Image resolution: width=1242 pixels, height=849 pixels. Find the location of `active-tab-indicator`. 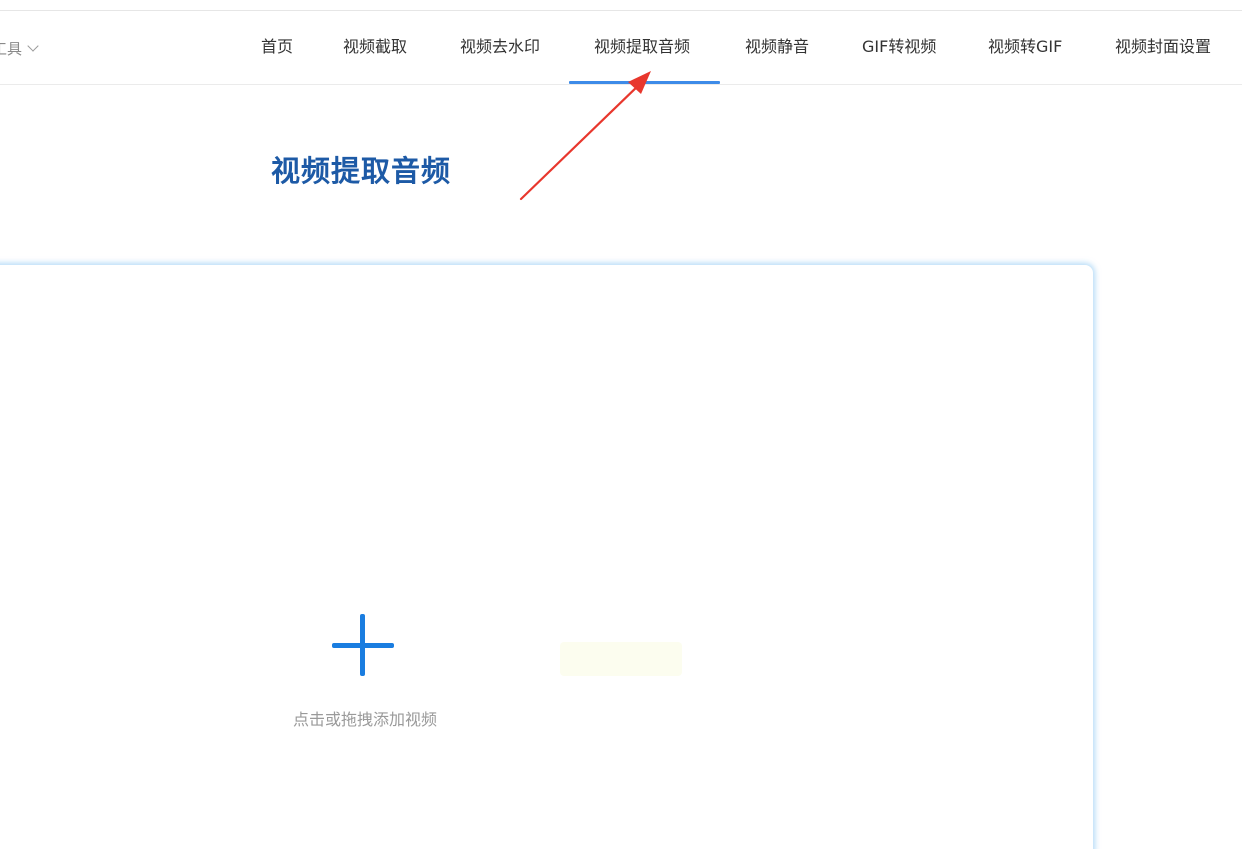

active-tab-indicator is located at coordinates (644, 82).